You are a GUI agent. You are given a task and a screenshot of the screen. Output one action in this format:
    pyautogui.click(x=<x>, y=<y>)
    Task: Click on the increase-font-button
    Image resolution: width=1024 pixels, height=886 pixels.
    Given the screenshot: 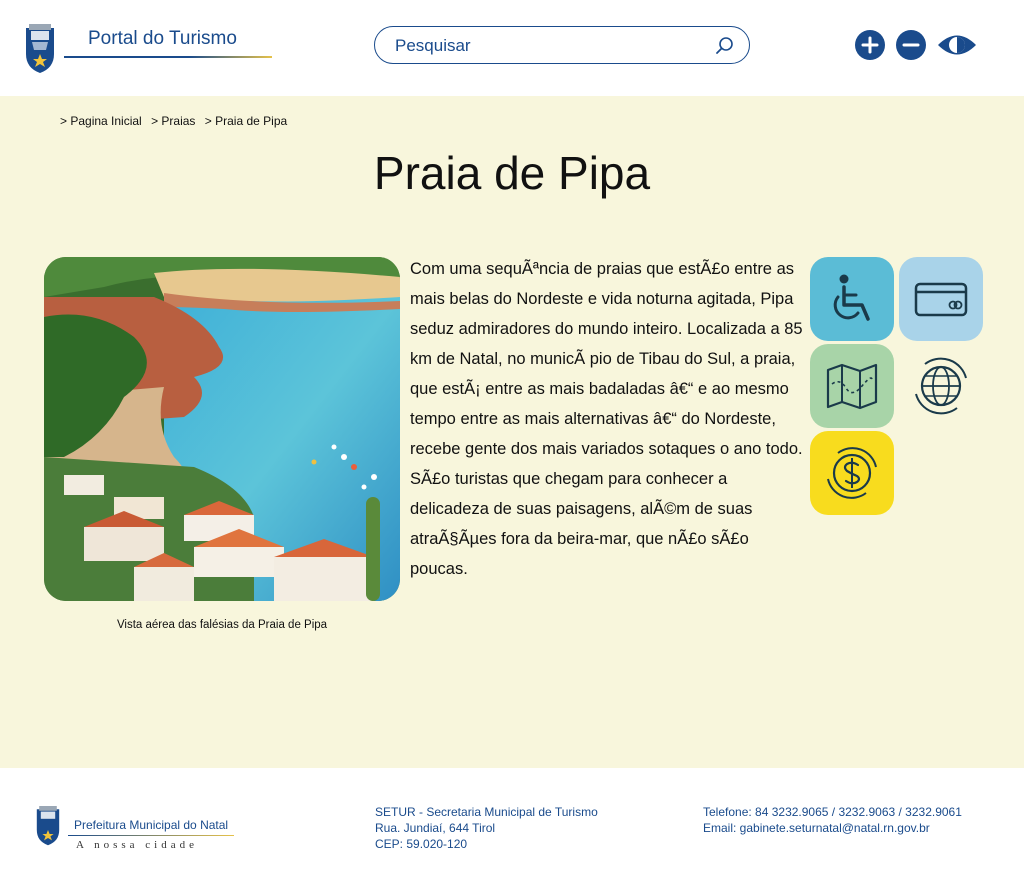 What is the action you would take?
    pyautogui.click(x=870, y=45)
    